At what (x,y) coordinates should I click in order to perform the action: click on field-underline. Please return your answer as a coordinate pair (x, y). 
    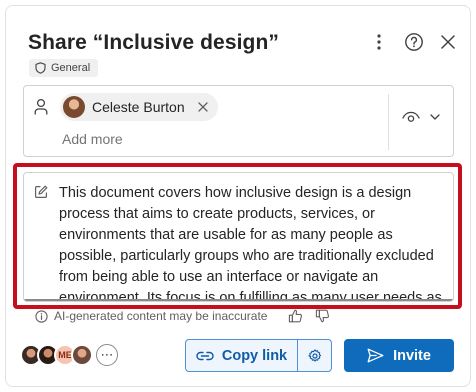
    Looking at the image, I should click on (238, 300).